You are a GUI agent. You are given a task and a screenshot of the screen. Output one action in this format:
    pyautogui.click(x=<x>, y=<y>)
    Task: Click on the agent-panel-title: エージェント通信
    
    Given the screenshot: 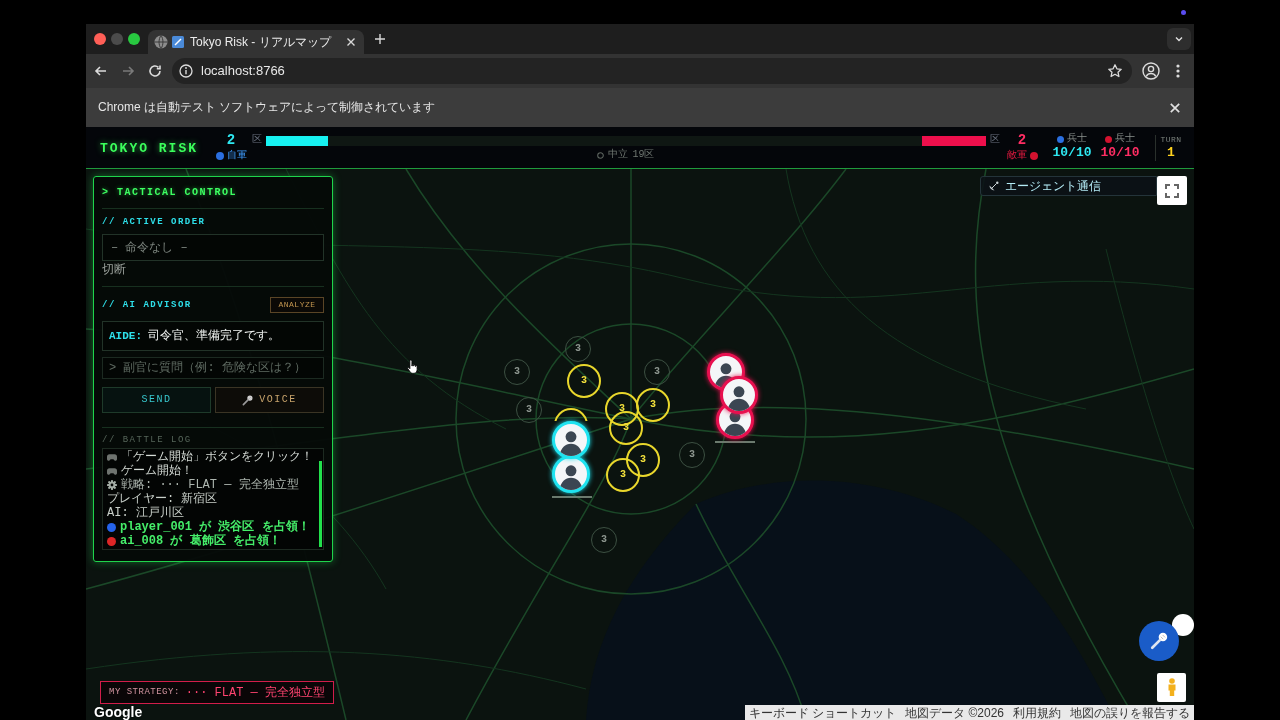 What is the action you would take?
    pyautogui.click(x=1053, y=186)
    